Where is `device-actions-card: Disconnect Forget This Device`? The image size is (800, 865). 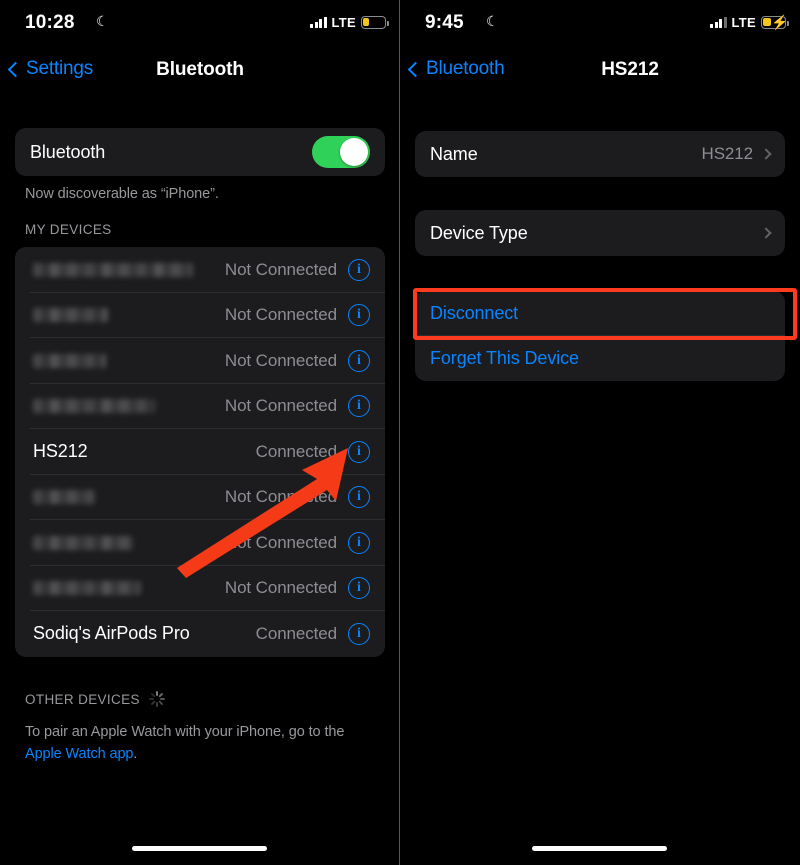
device-actions-card: Disconnect Forget This Device is located at coordinates (600, 336).